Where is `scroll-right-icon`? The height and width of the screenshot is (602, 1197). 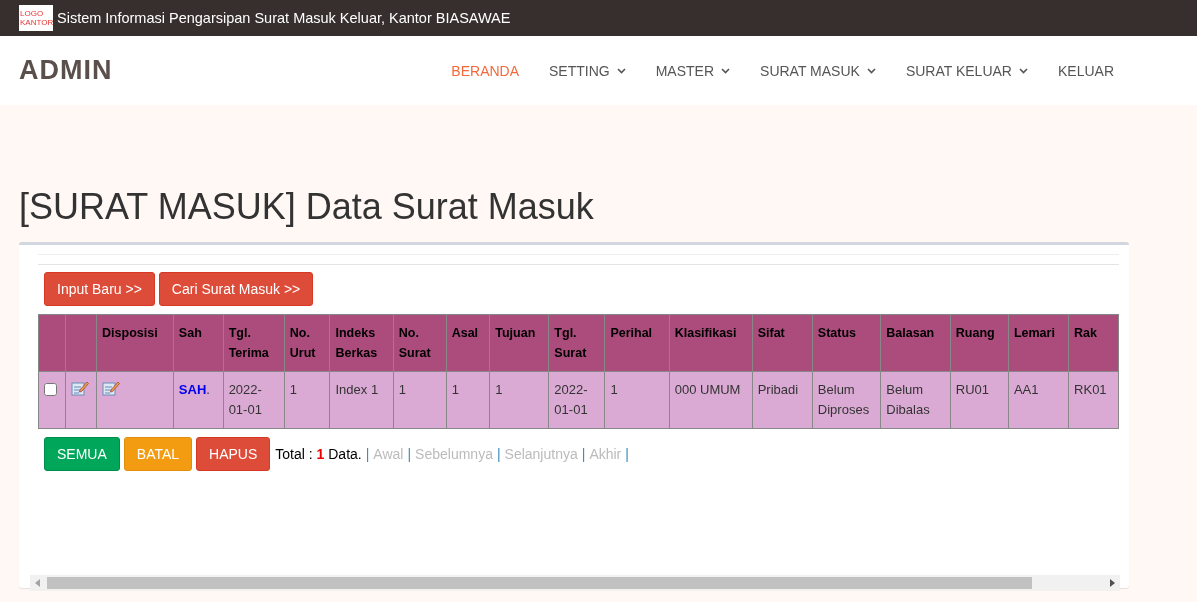 scroll-right-icon is located at coordinates (1112, 583).